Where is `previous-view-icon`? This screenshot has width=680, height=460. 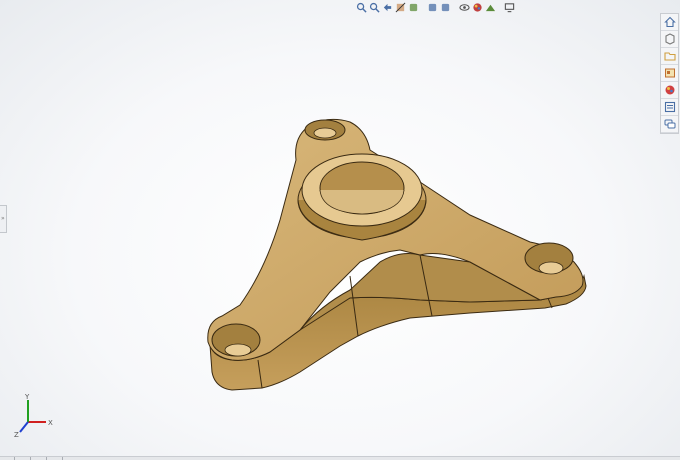 previous-view-icon is located at coordinates (387, 7).